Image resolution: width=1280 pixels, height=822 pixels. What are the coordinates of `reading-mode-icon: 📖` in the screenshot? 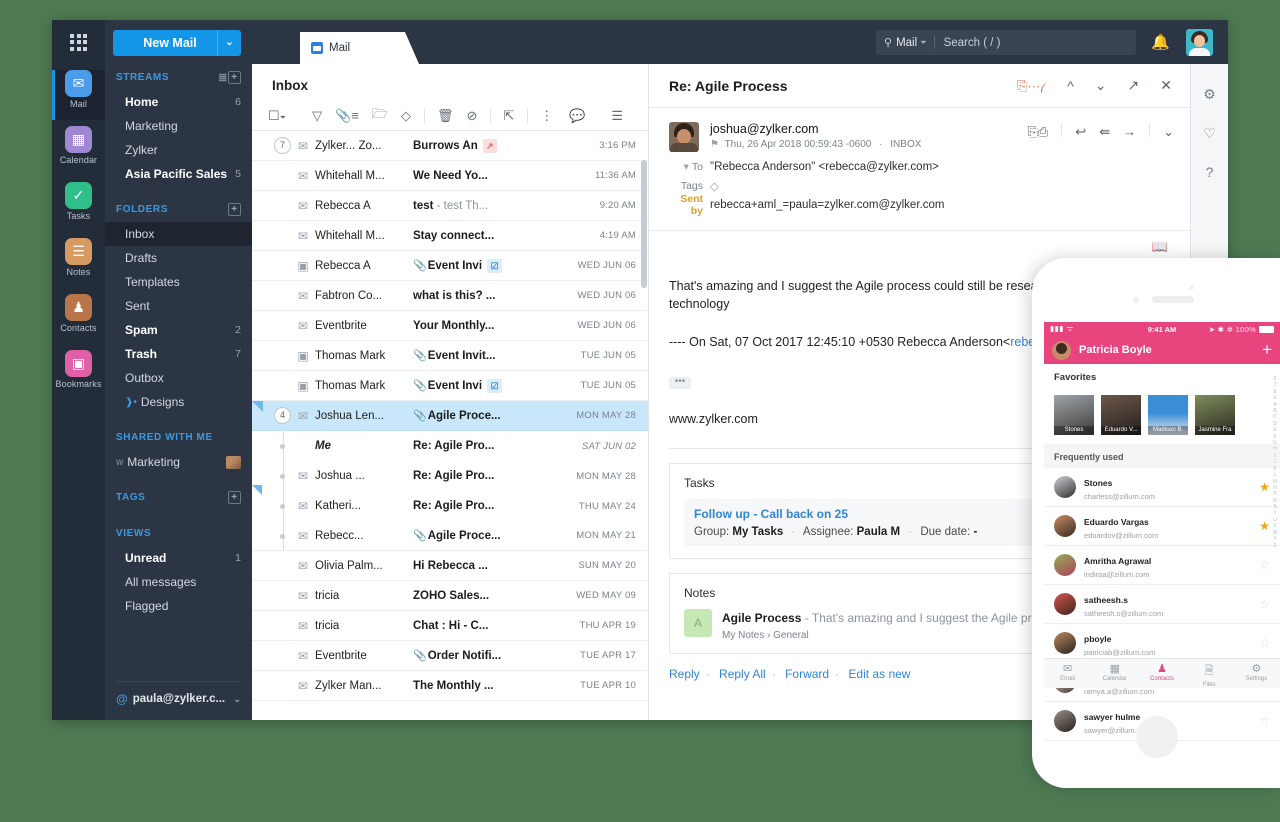 It's located at (919, 245).